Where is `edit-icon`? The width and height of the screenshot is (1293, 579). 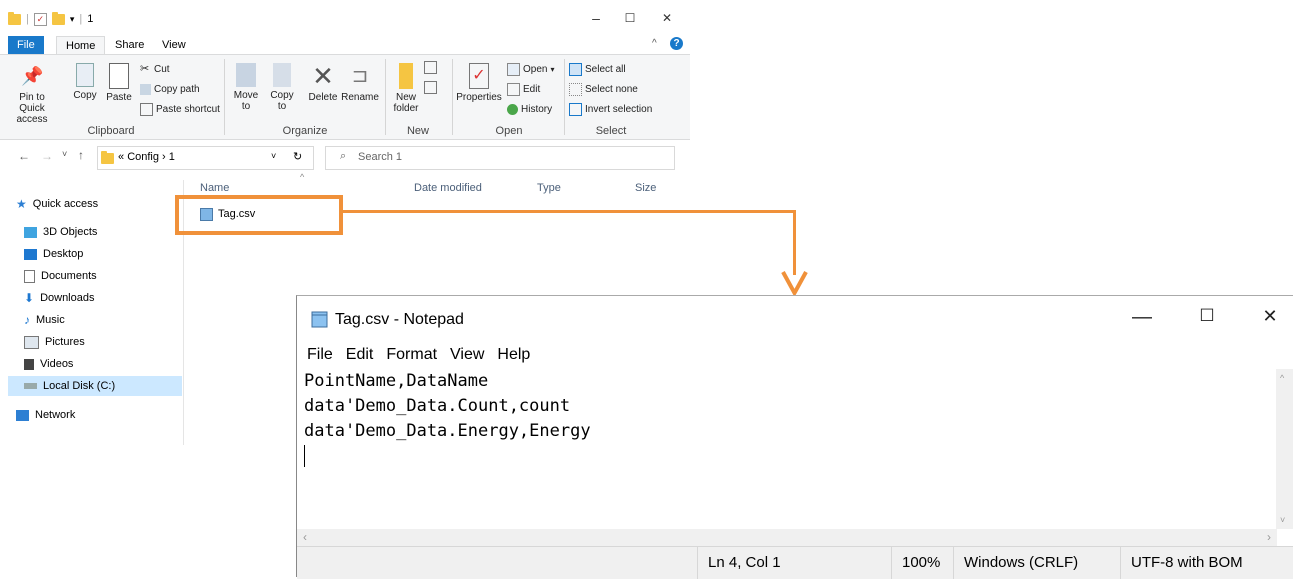 edit-icon is located at coordinates (513, 89).